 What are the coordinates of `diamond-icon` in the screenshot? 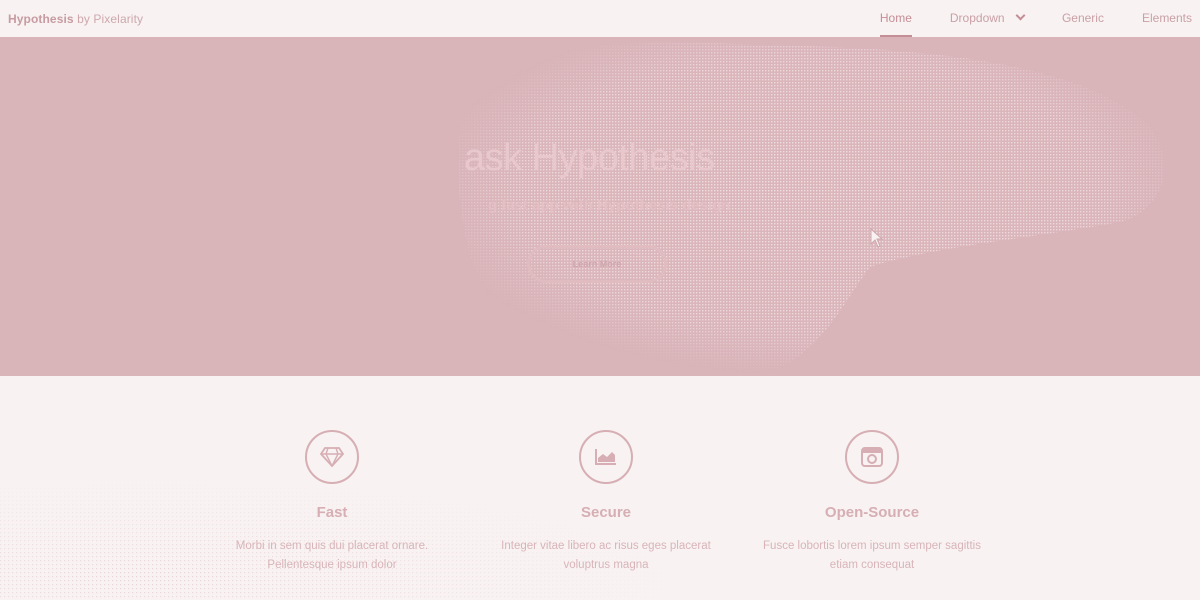 It's located at (332, 457).